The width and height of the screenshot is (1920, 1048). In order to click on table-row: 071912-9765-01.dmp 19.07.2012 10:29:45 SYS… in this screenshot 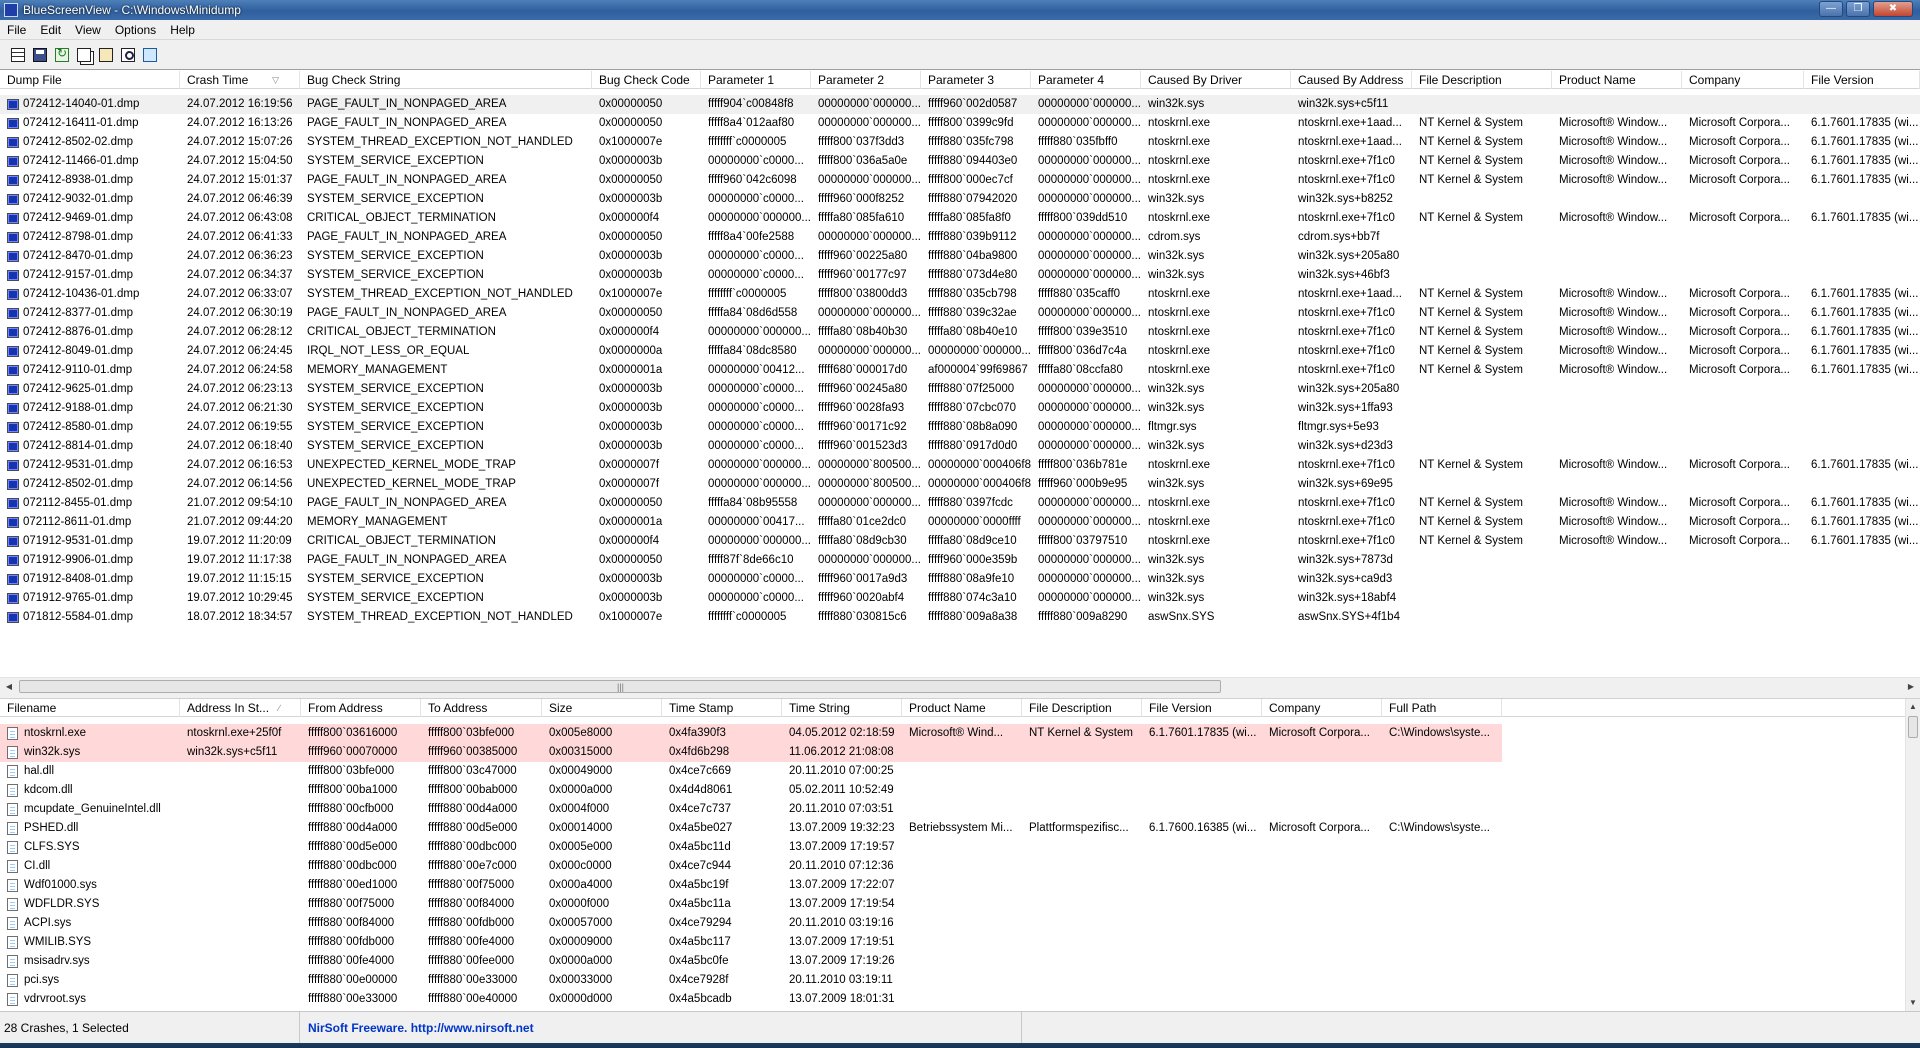, I will do `click(960, 598)`.